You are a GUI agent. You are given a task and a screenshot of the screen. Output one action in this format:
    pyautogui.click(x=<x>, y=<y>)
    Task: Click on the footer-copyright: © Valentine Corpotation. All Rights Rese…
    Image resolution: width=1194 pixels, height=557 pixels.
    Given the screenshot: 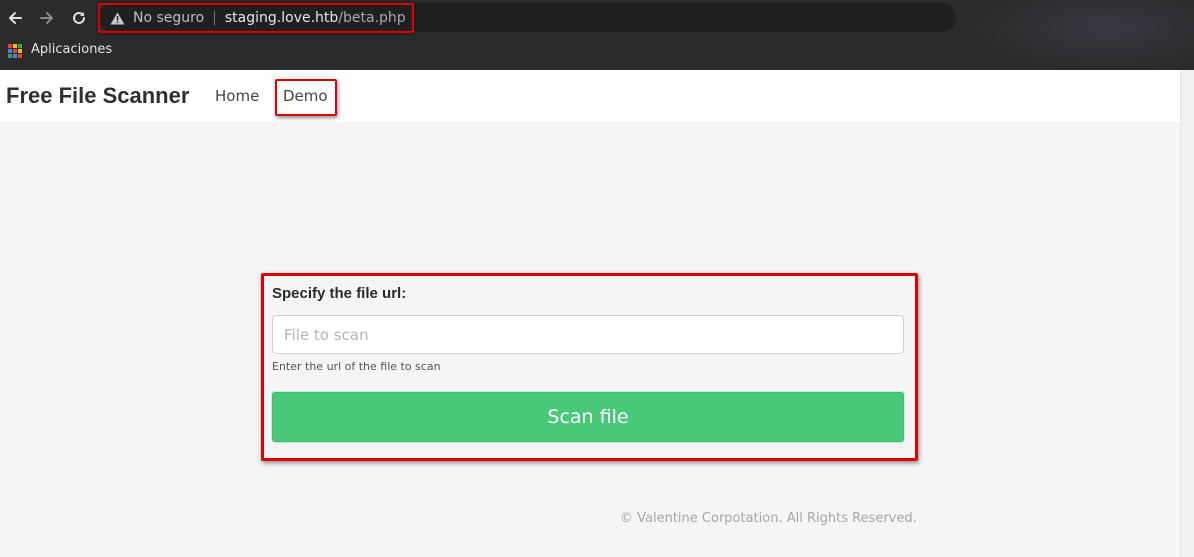 What is the action you would take?
    pyautogui.click(x=768, y=518)
    